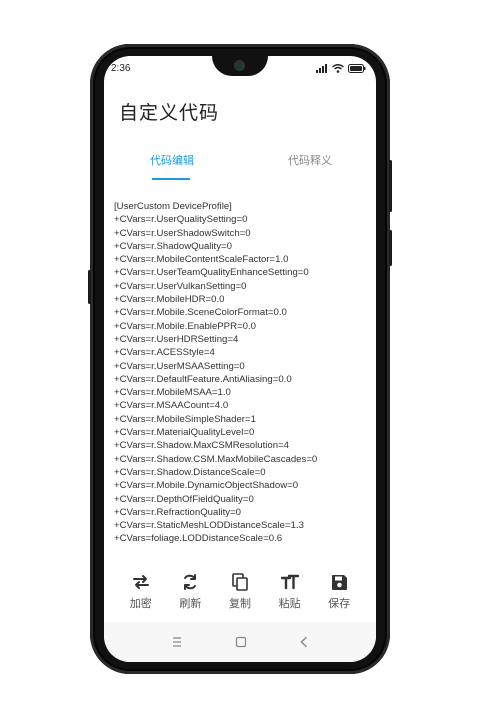  What do you see at coordinates (180, 286) in the screenshot?
I see `code-line: +CVars=r.UserVulkanSetting=0` at bounding box center [180, 286].